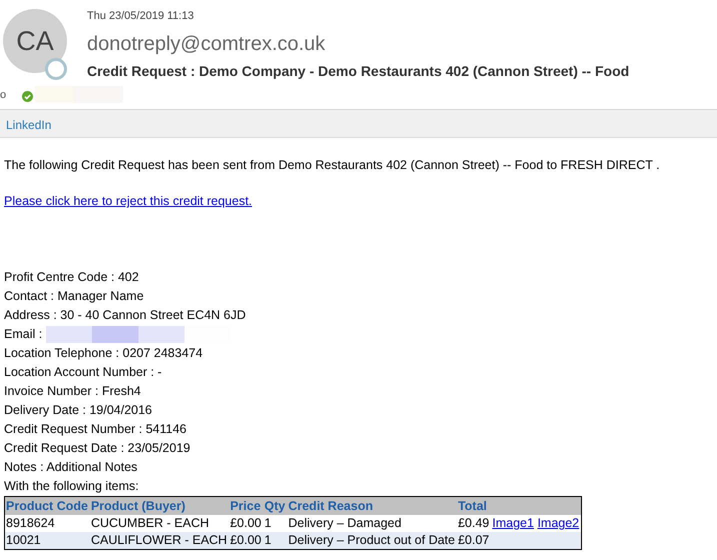 This screenshot has width=717, height=560. What do you see at coordinates (23, 334) in the screenshot?
I see `detail-text: Email :` at bounding box center [23, 334].